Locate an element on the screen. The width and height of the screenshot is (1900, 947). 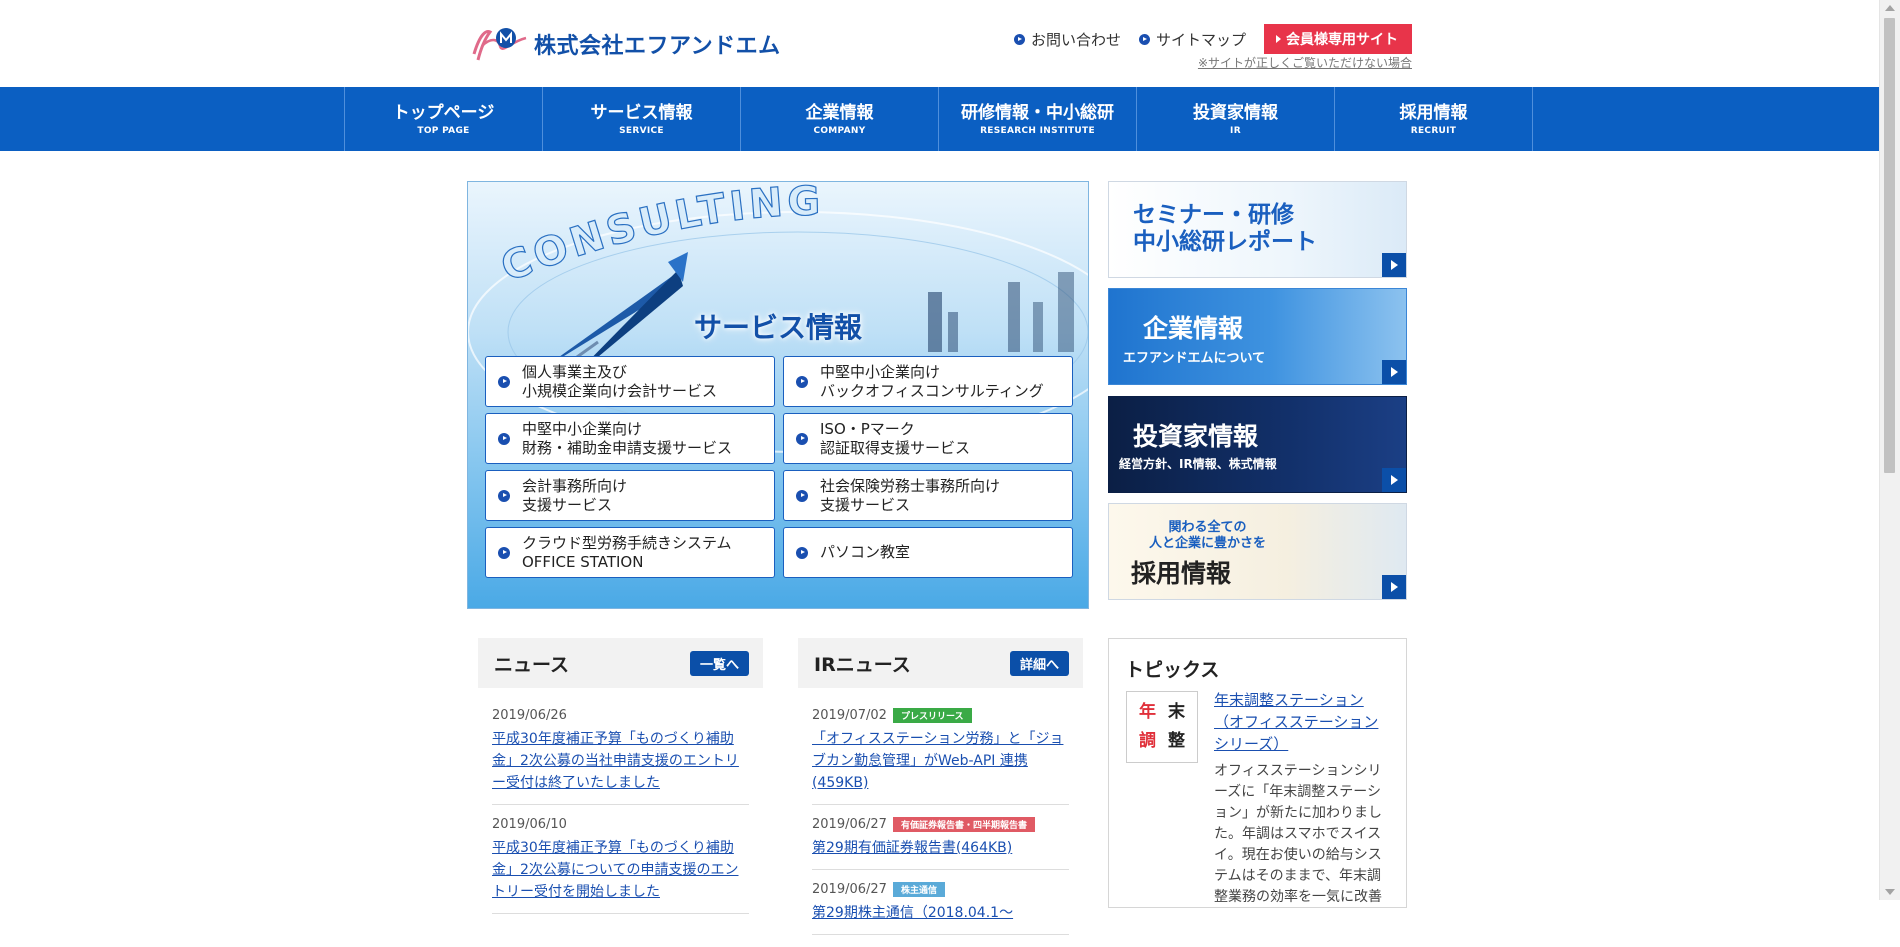
service-link: クラウド型労務手続きシステム OFFICE STATION is located at coordinates (630, 552).